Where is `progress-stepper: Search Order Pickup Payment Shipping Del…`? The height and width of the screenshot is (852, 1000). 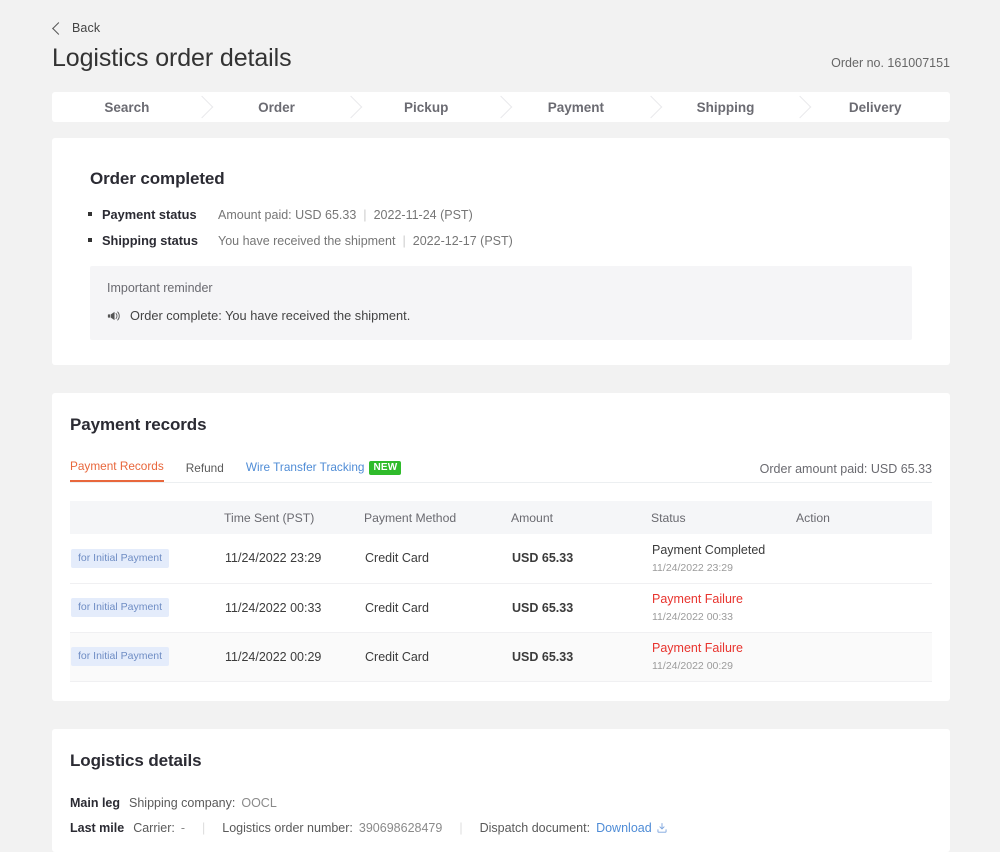 progress-stepper: Search Order Pickup Payment Shipping Del… is located at coordinates (501, 107).